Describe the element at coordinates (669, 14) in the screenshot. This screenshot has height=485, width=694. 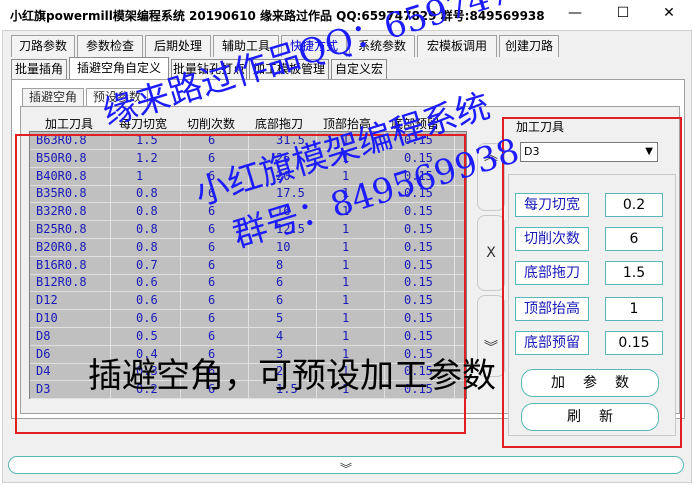
I see `close-button: ✕` at that location.